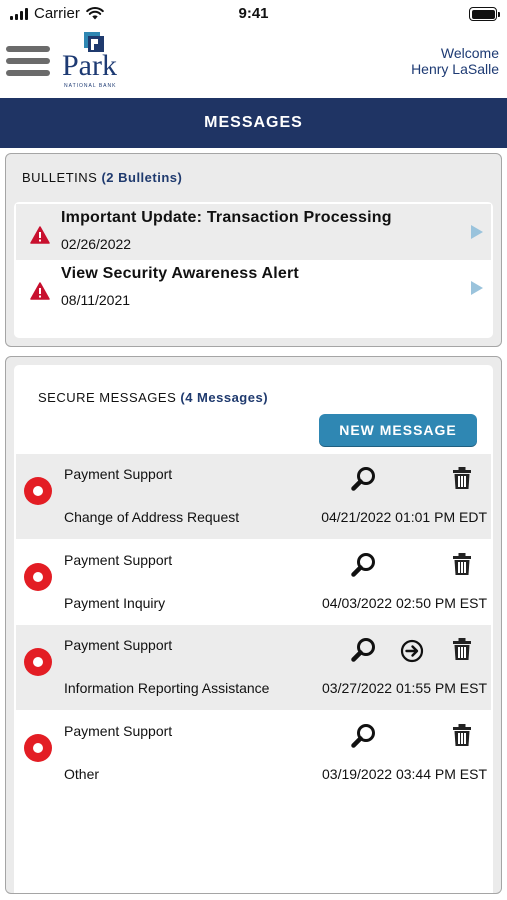 The image size is (507, 900). What do you see at coordinates (89, 65) in the screenshot?
I see `logo-wordmark: Park` at bounding box center [89, 65].